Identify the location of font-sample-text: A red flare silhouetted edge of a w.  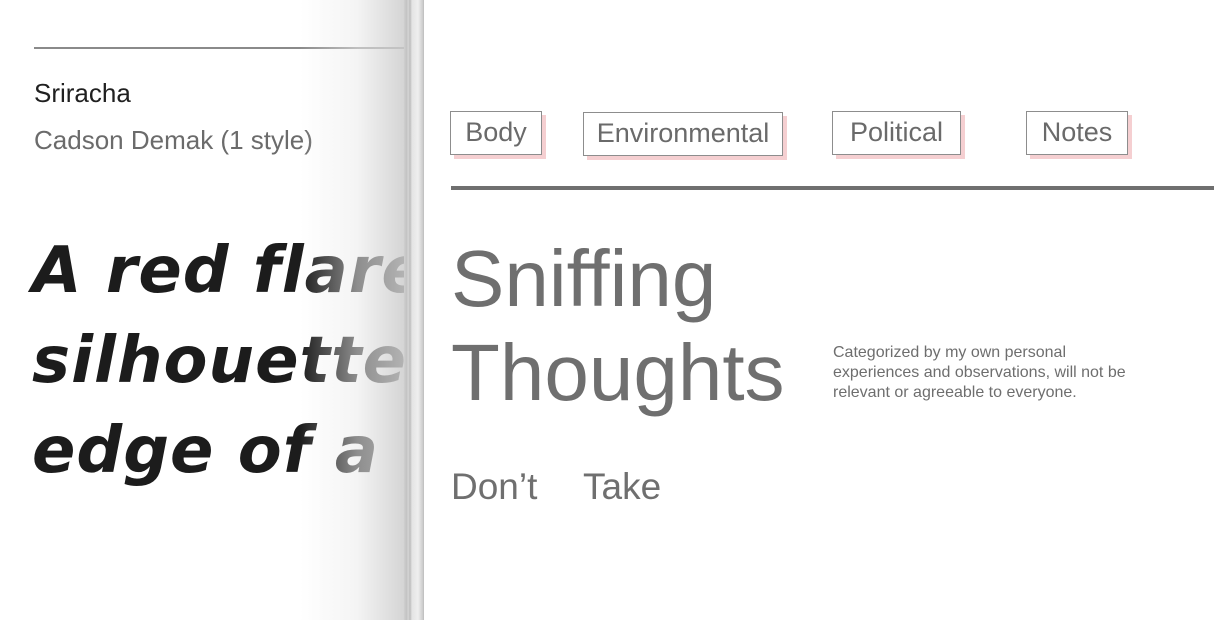
(218, 361).